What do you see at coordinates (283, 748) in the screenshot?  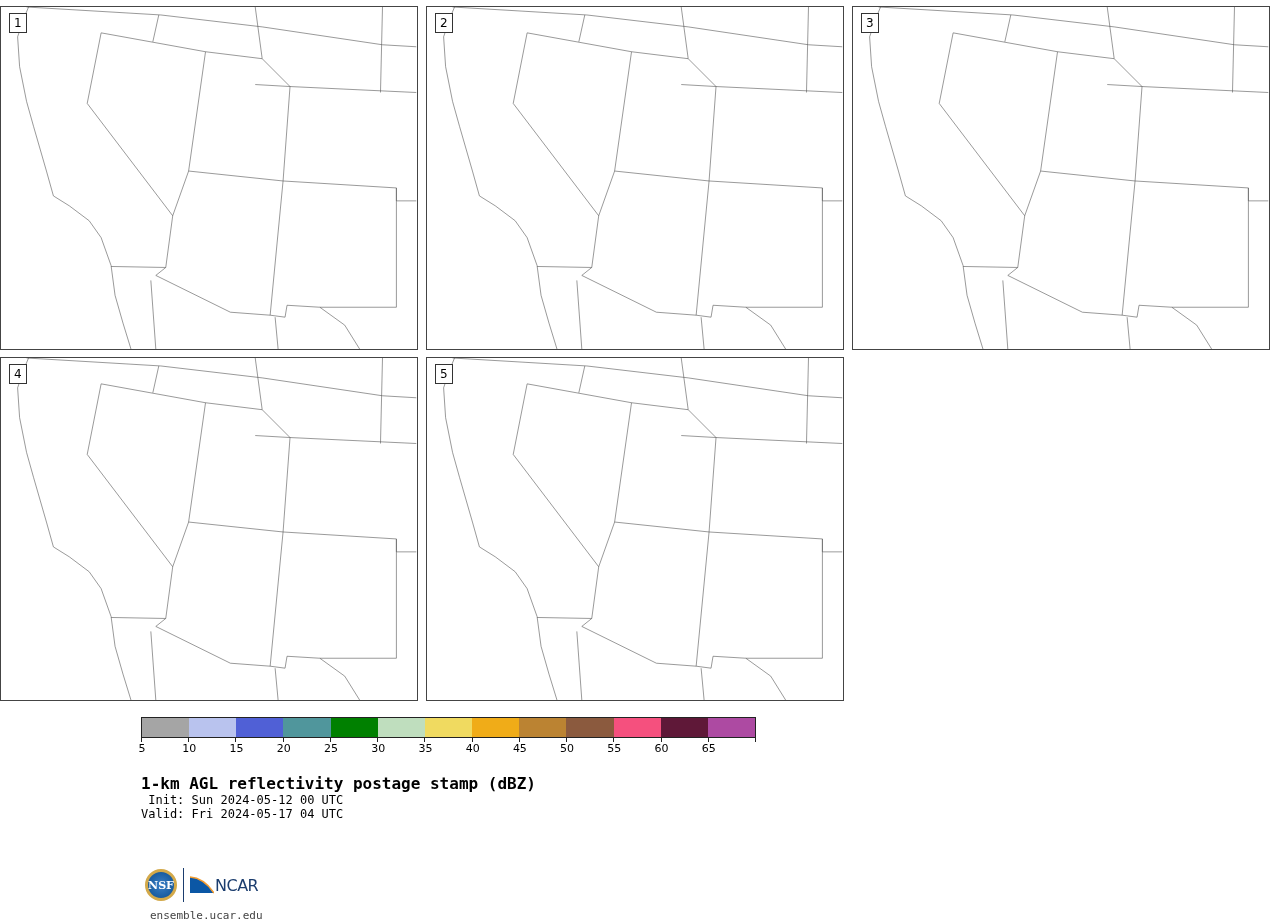 I see `tick-label: 20` at bounding box center [283, 748].